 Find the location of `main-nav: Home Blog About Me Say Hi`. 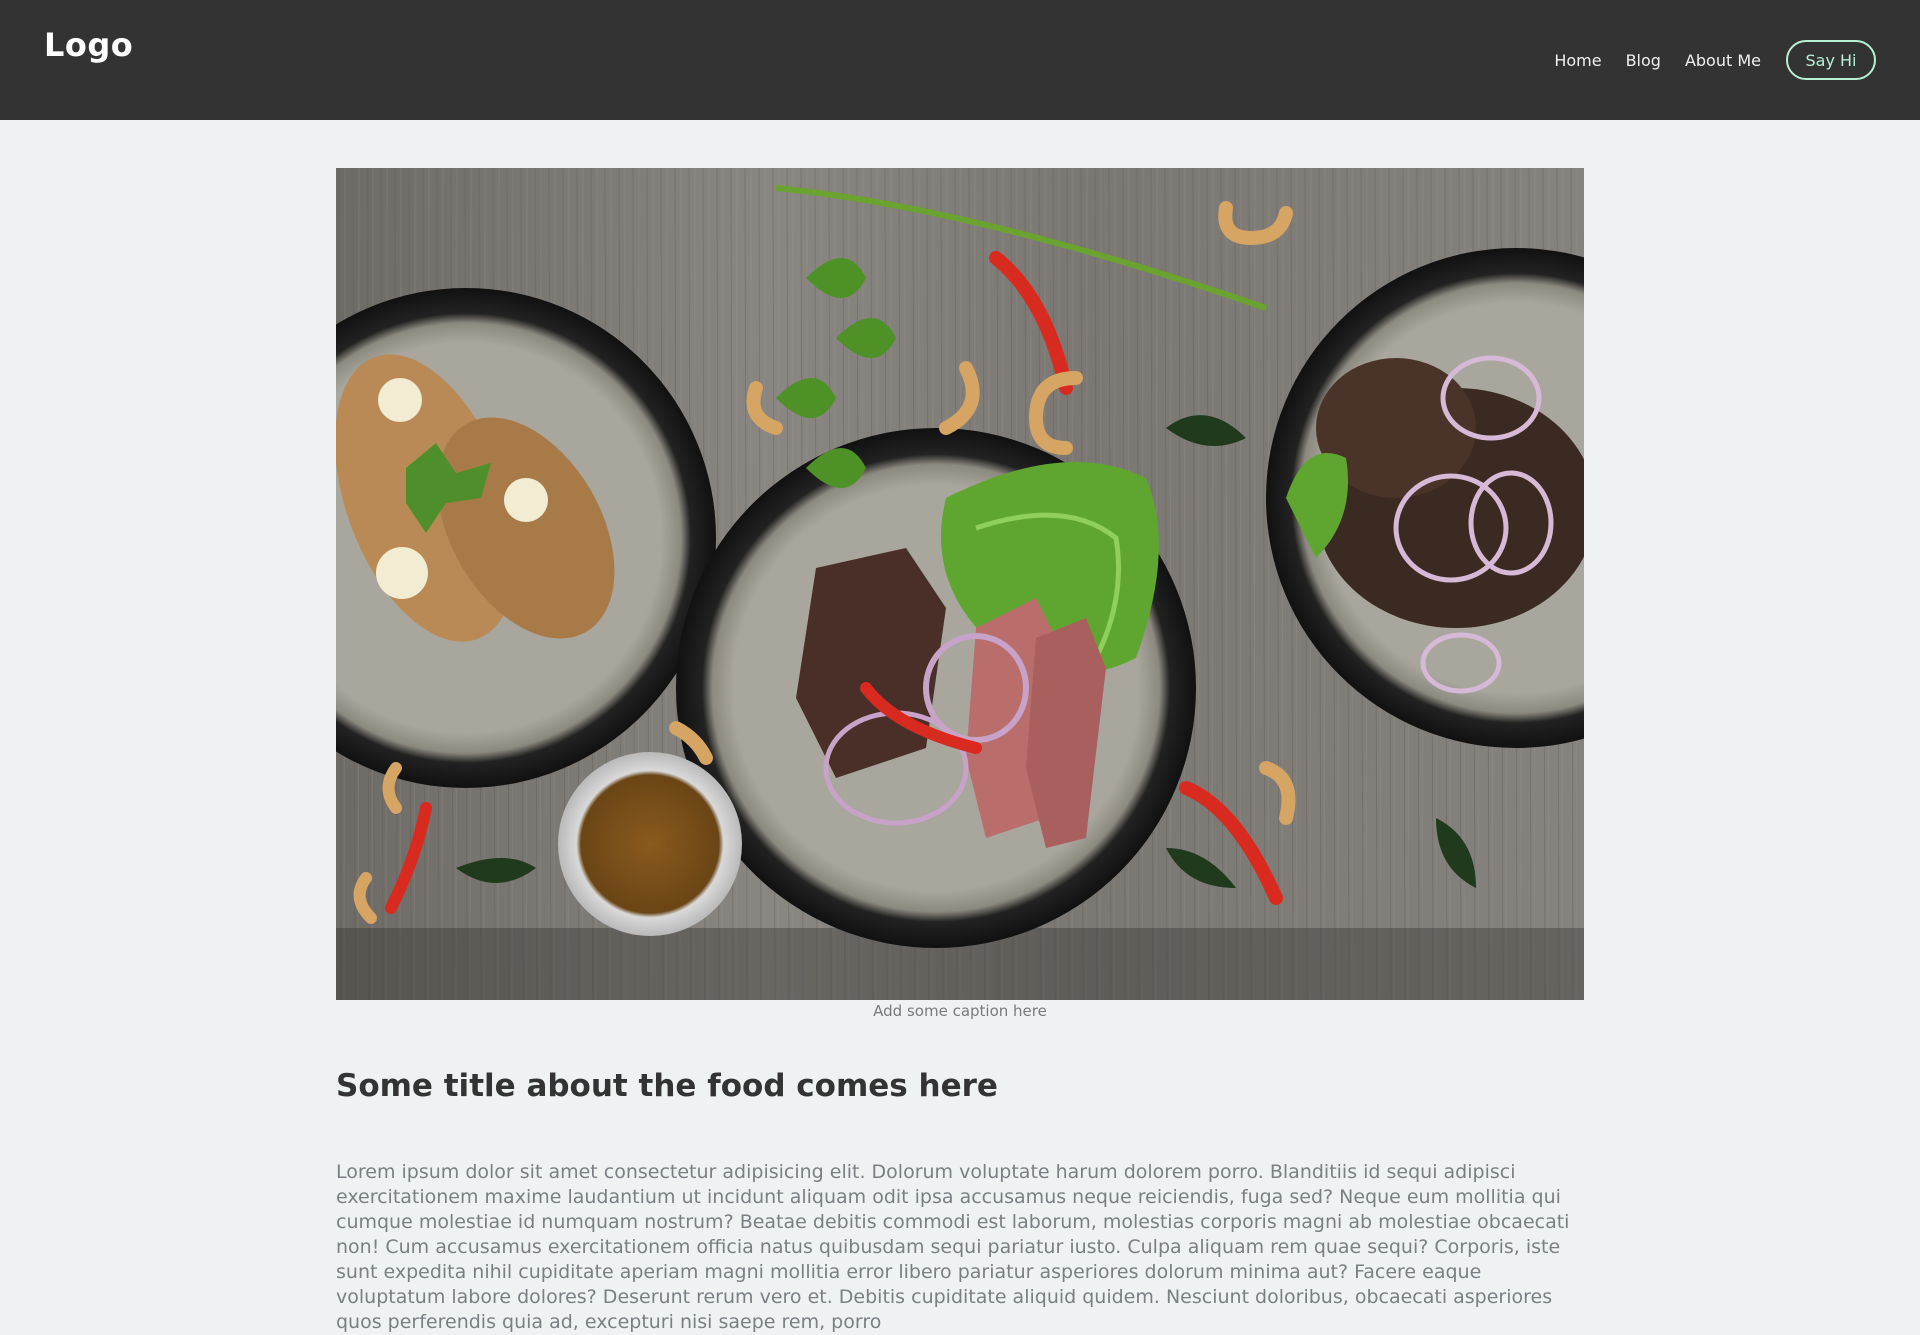

main-nav: Home Blog About Me Say Hi is located at coordinates (1715, 60).